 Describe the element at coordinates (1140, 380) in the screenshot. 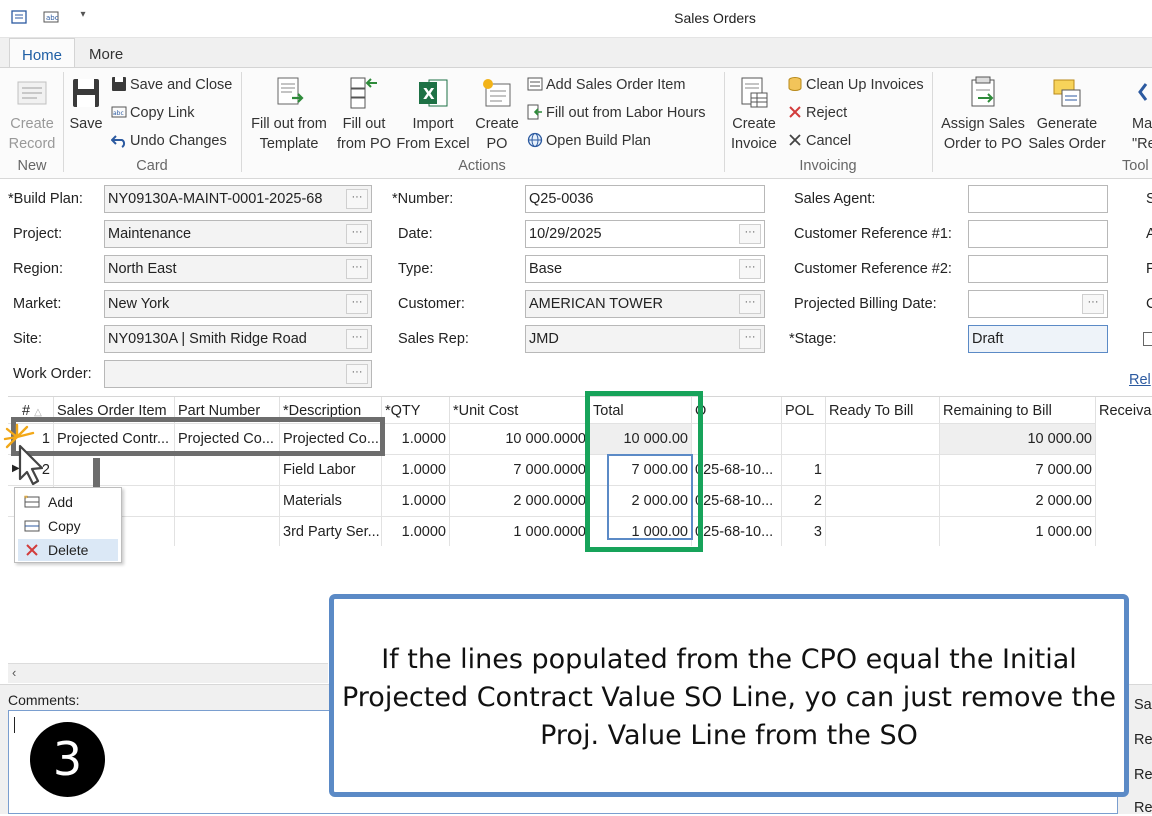

I see `related-link: Rel` at that location.